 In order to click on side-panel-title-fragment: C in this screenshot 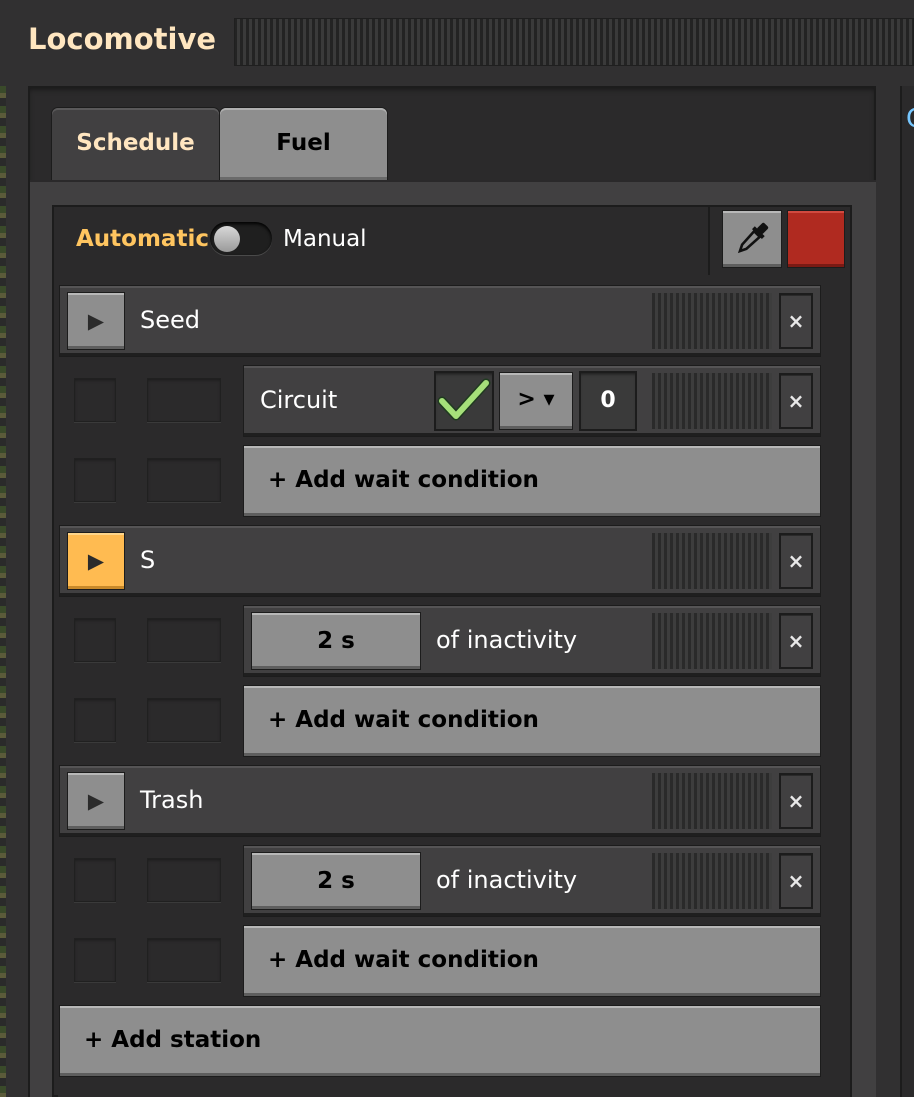, I will do `click(910, 119)`.